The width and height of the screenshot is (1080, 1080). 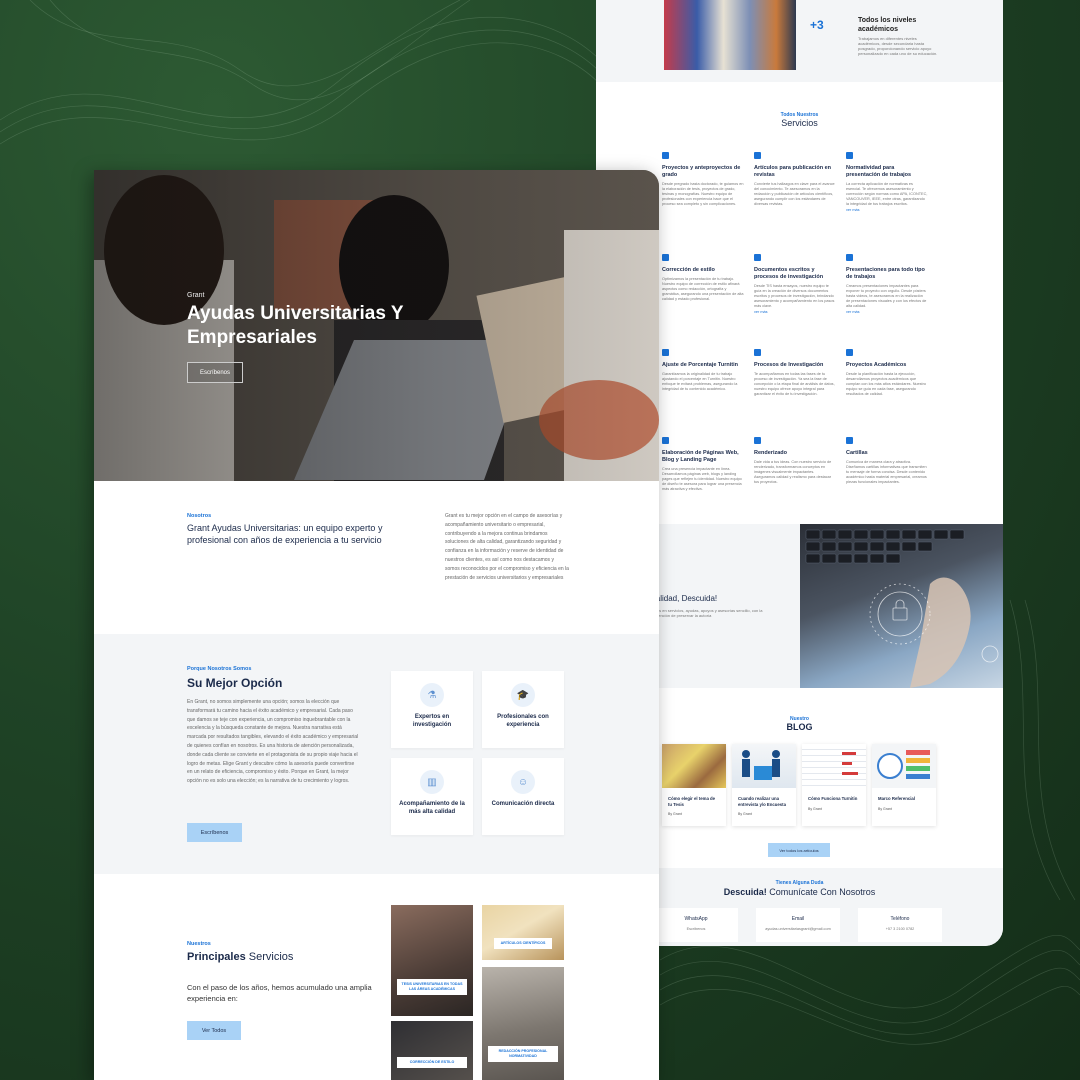 I want to click on blog-card: Marco Referencial By Grant, so click(x=904, y=785).